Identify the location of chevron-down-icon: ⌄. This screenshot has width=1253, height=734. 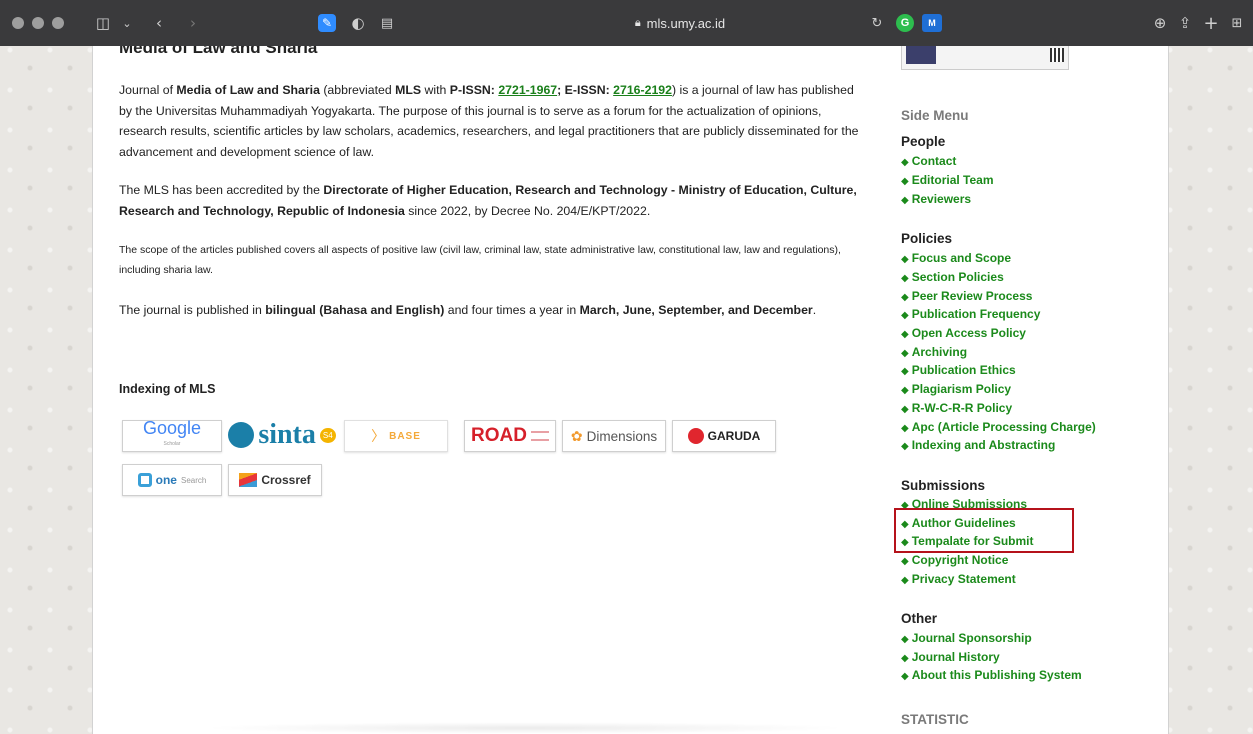
(127, 23).